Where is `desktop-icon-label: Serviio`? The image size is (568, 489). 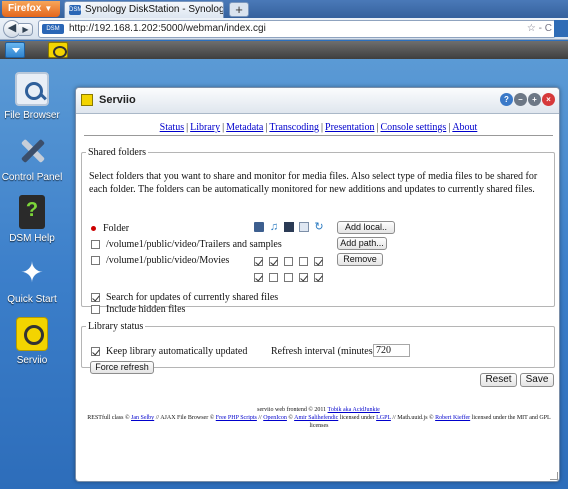
desktop-icon-label: Serviio is located at coordinates (32, 360).